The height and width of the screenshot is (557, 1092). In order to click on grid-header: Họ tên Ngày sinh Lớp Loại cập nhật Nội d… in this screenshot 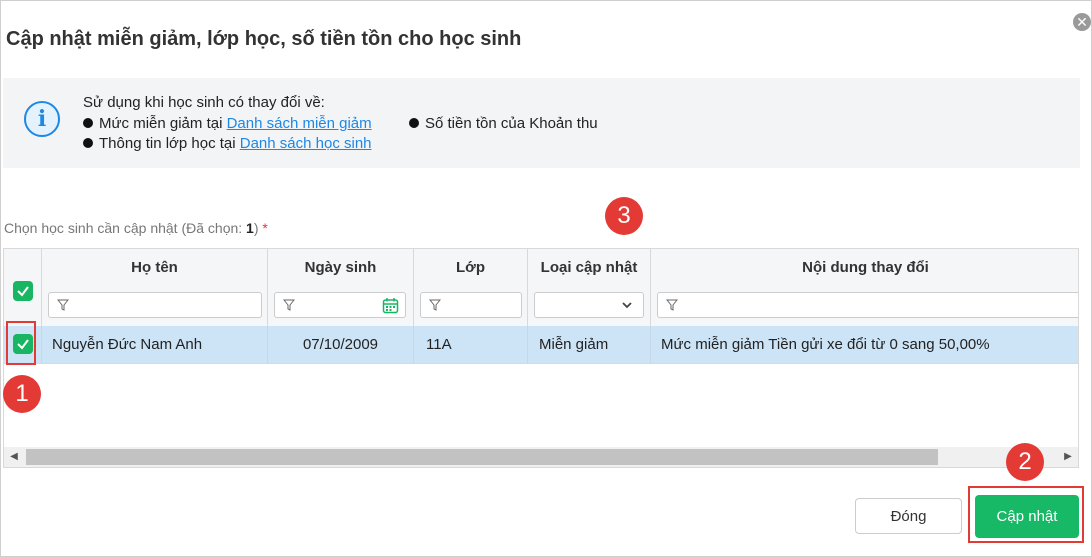, I will do `click(541, 288)`.